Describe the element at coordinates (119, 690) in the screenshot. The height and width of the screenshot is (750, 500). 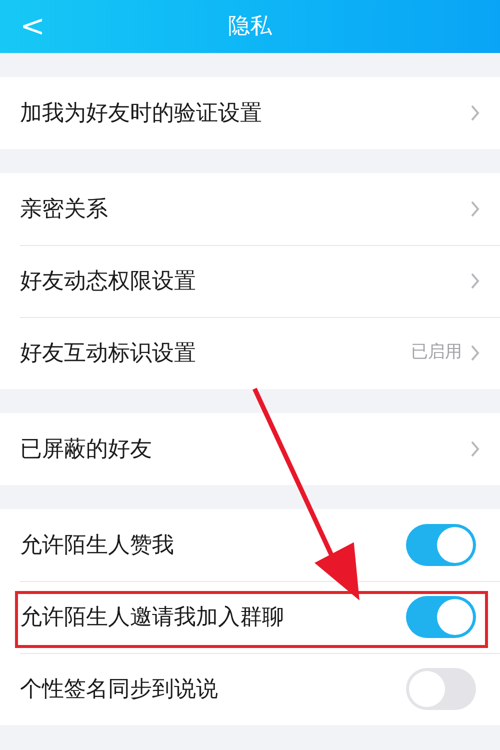
I see `setting-label: 个性签名同步到说说` at that location.